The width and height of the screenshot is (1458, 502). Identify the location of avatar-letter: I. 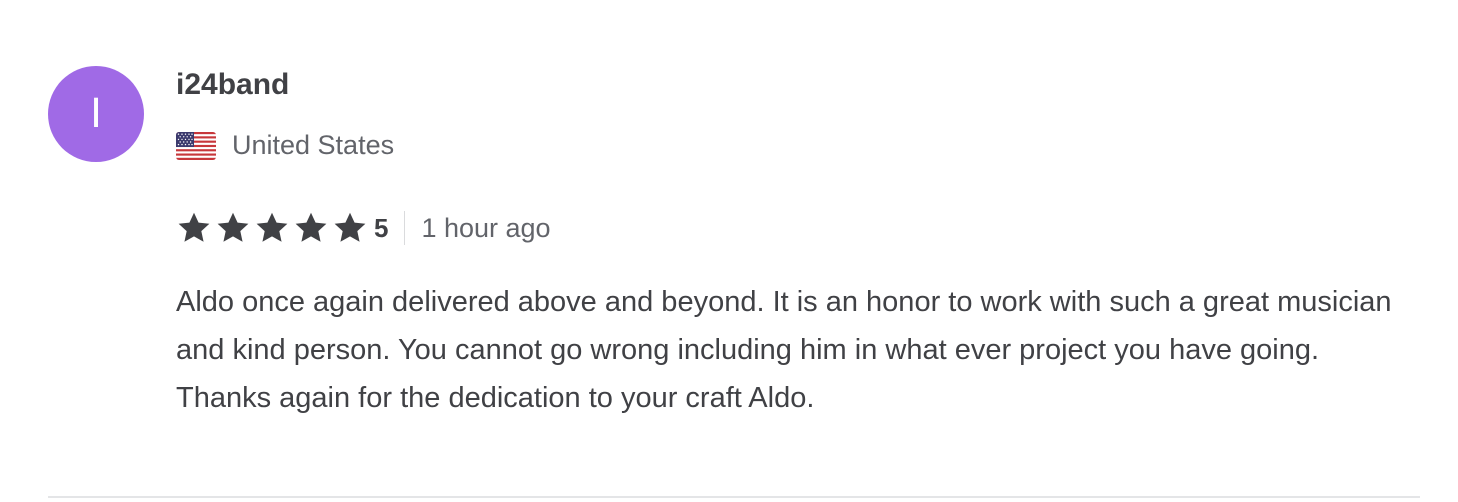
(96, 114).